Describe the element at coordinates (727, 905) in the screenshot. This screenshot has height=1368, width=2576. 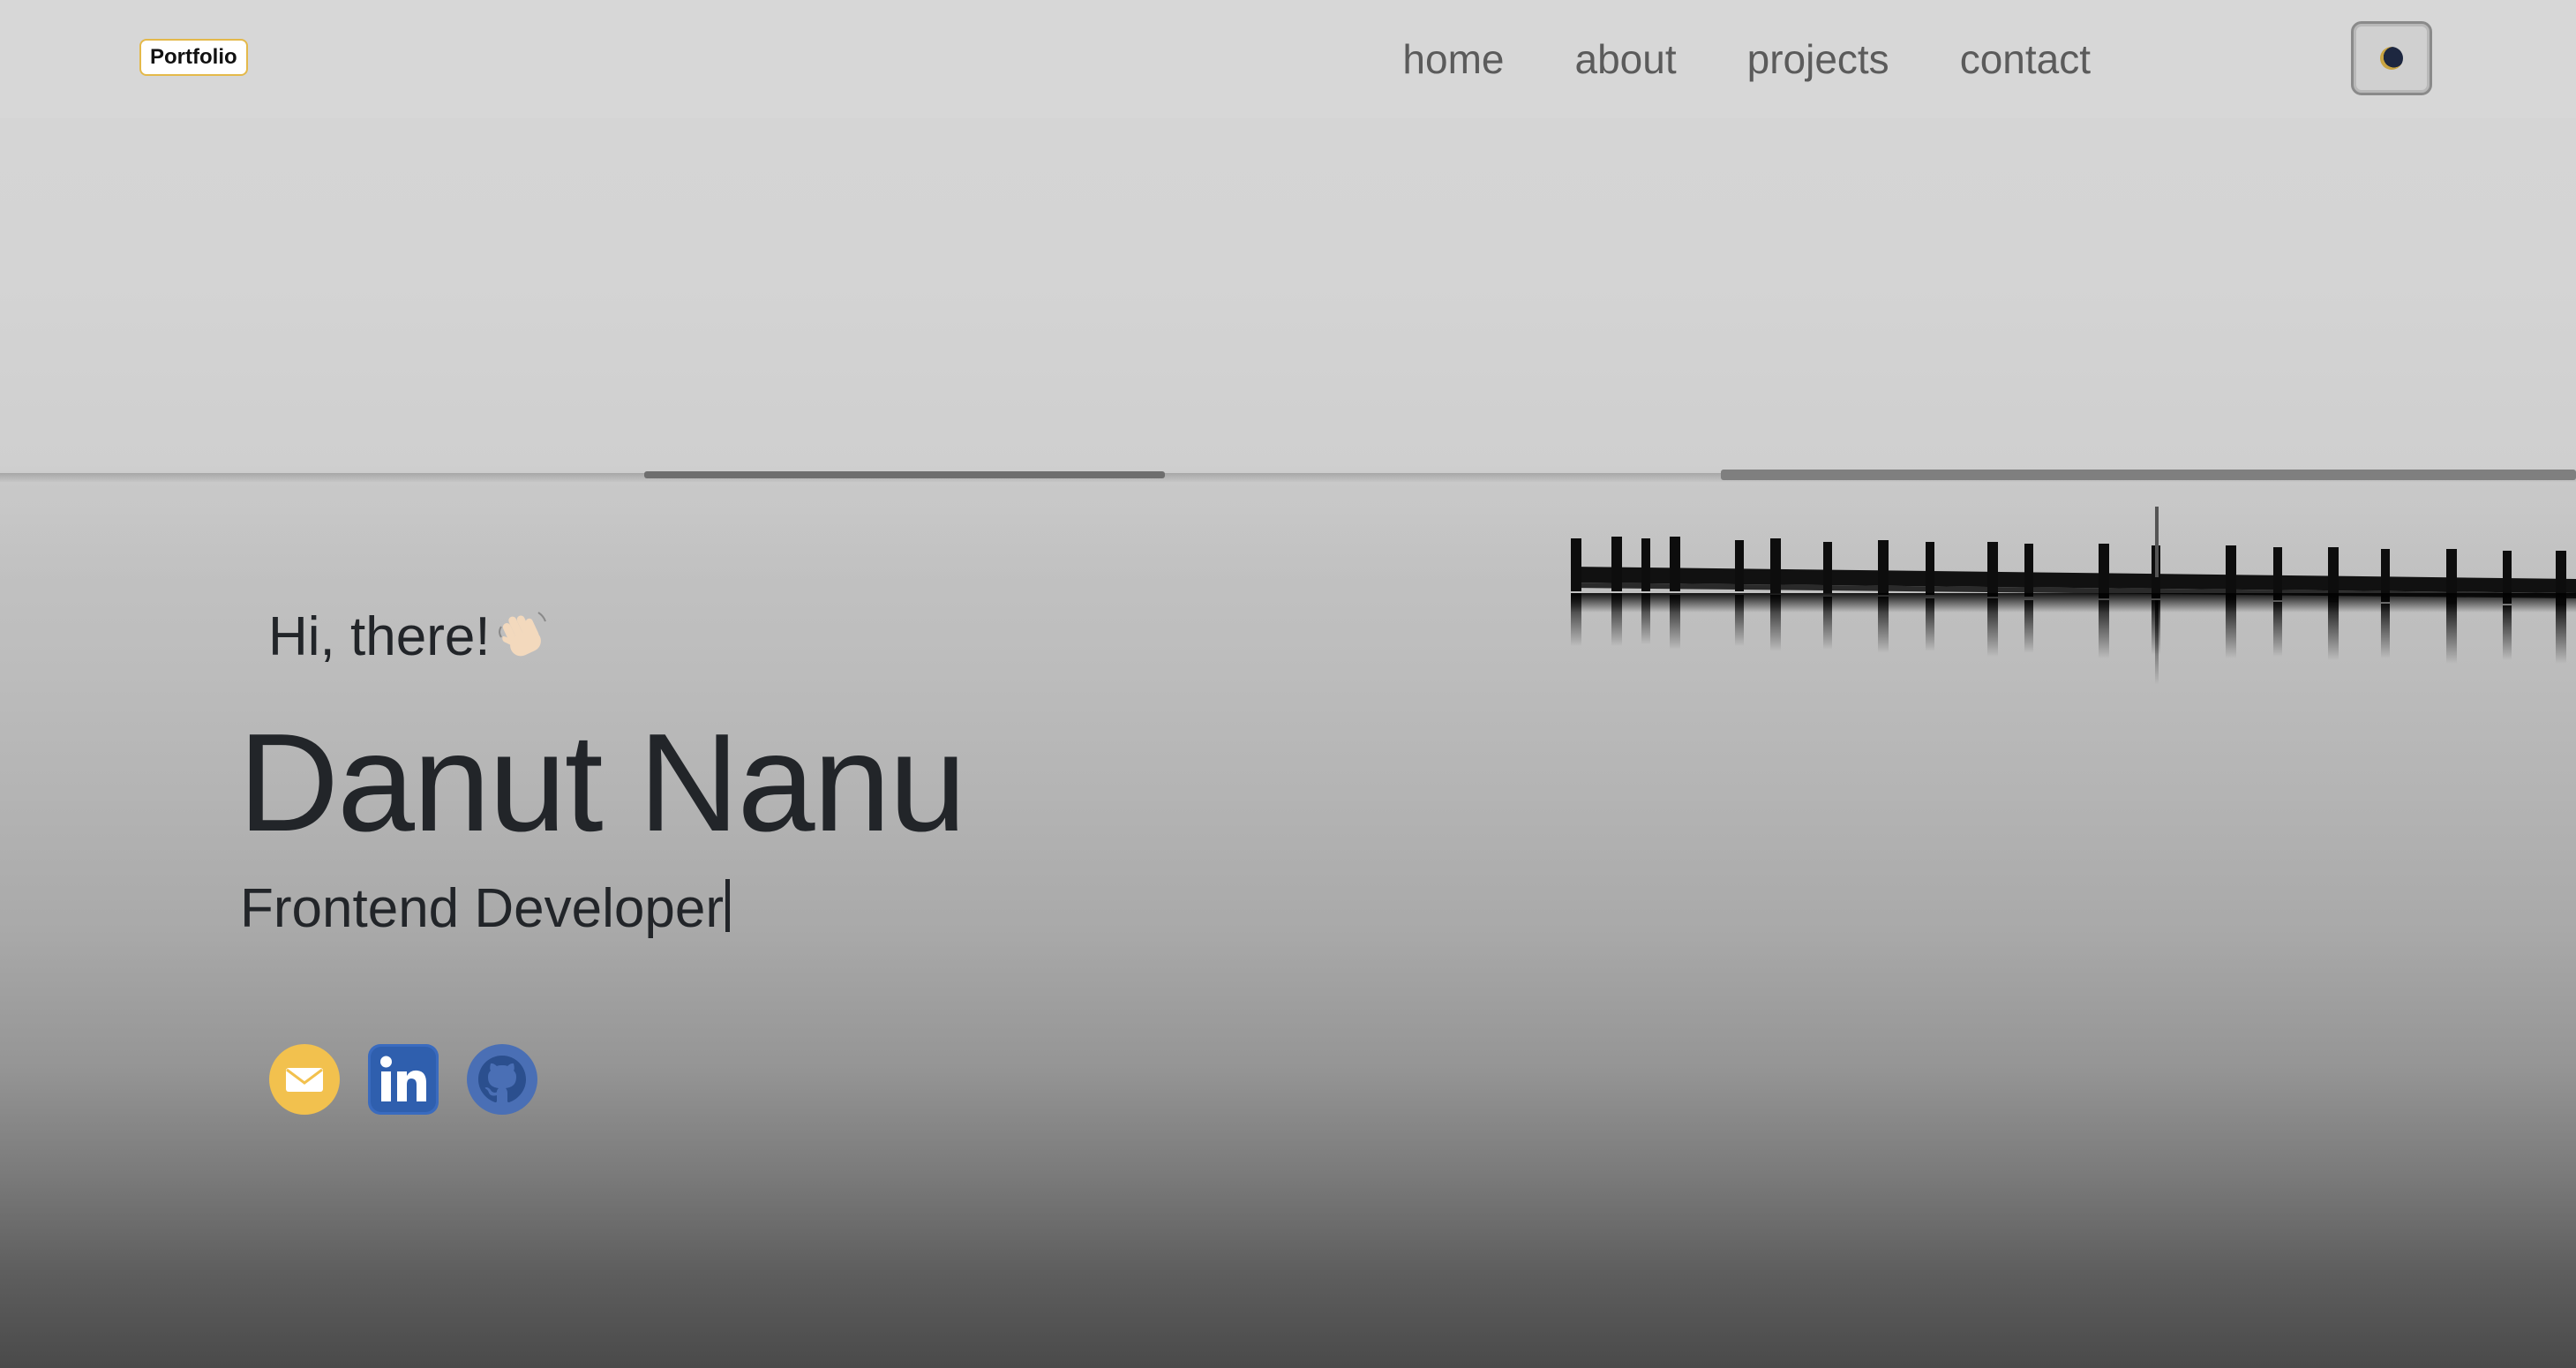
I see `typing-cursor` at that location.